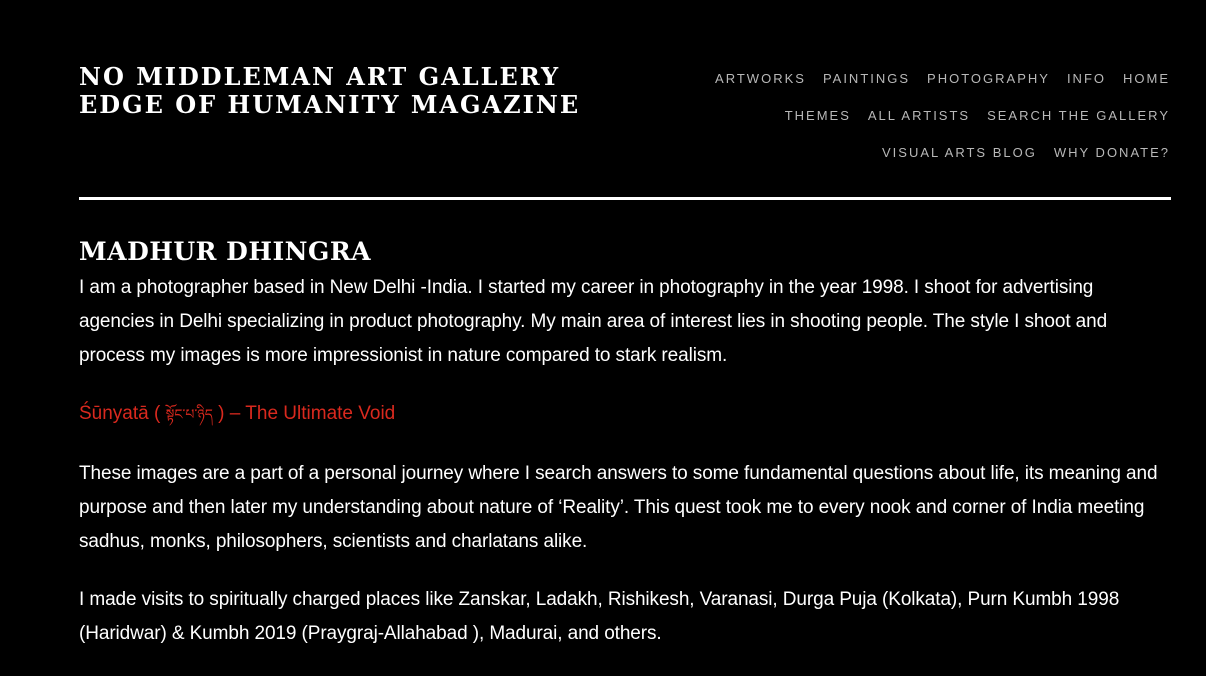 The height and width of the screenshot is (676, 1206). What do you see at coordinates (818, 116) in the screenshot?
I see `nav-themes: THEMES` at bounding box center [818, 116].